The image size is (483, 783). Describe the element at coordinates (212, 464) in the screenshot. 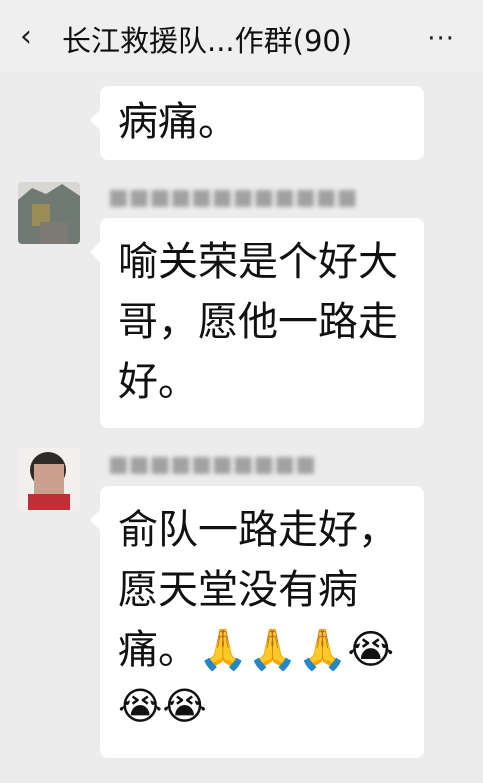

I see `sender-name-3: ■■■■■■■■■■` at that location.